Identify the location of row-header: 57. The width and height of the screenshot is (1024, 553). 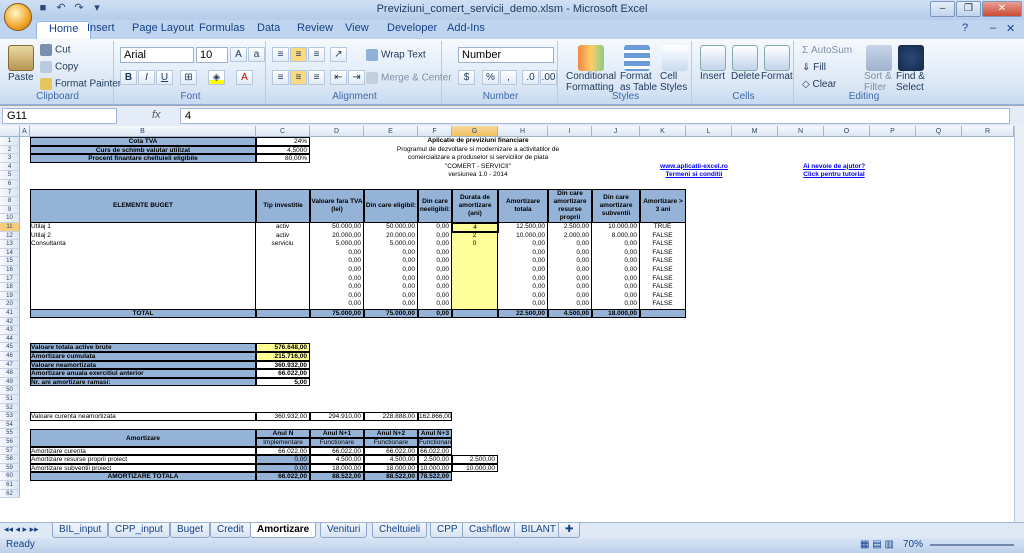
(10, 451).